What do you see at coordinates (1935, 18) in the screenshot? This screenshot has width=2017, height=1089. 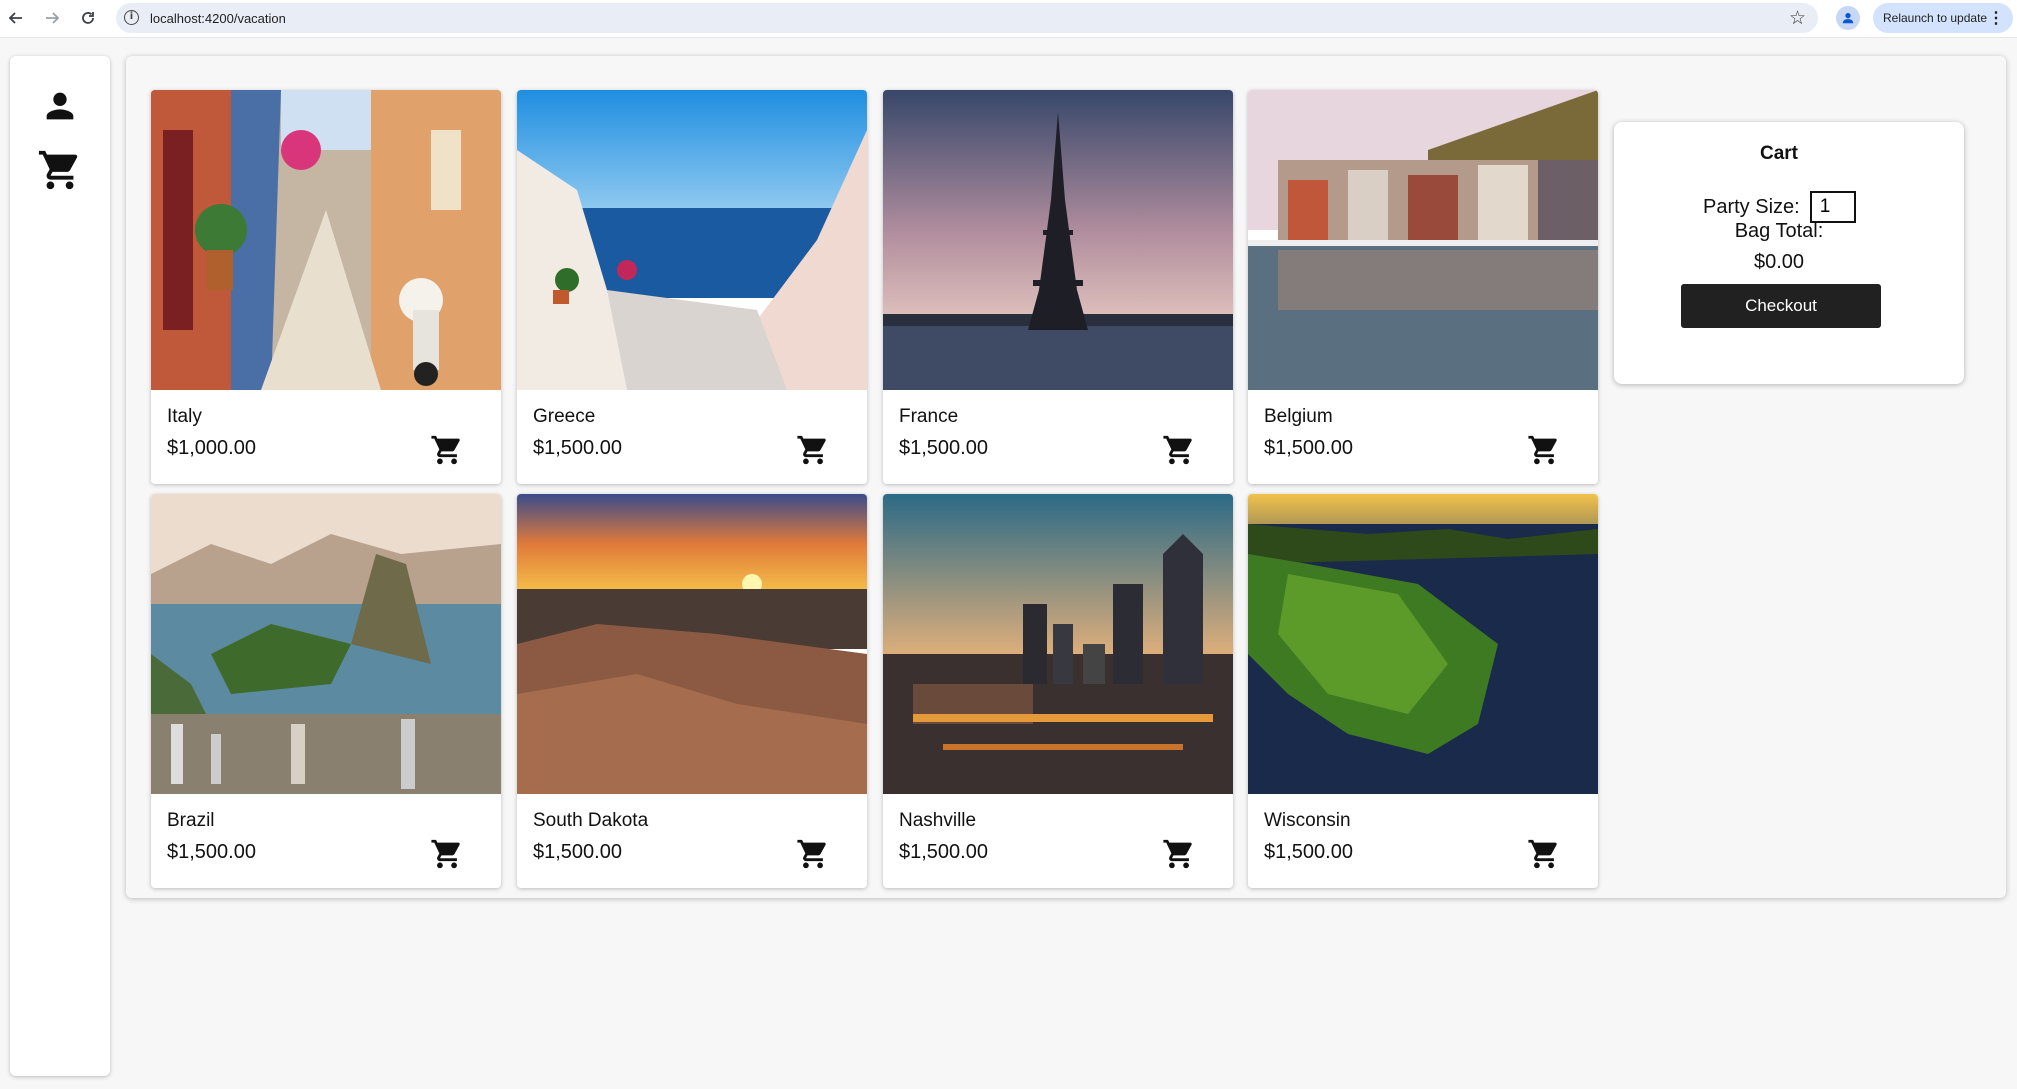 I see `relaunch-label: Relaunch to update` at bounding box center [1935, 18].